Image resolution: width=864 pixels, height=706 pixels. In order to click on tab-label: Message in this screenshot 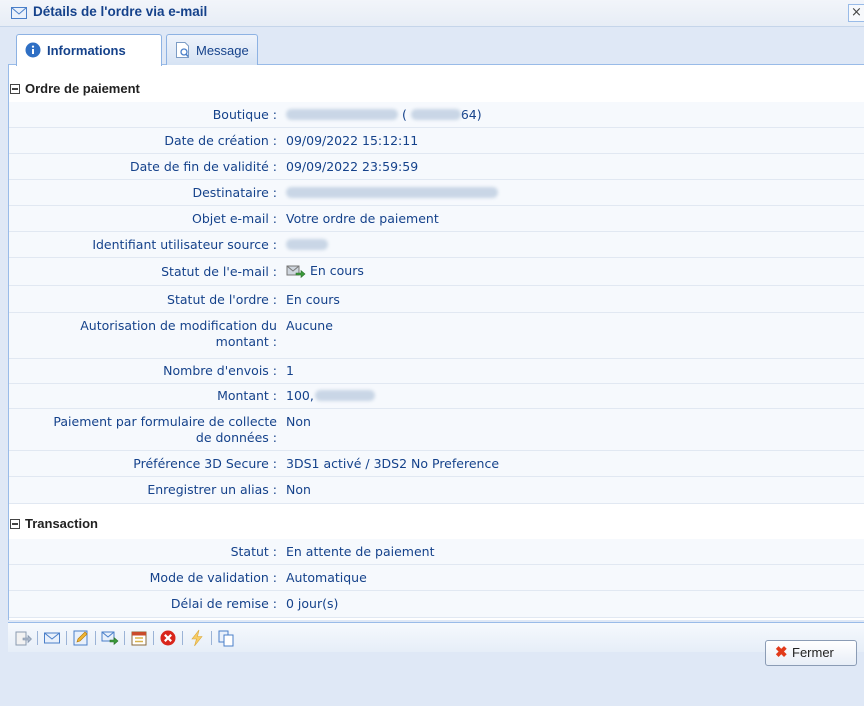, I will do `click(222, 50)`.